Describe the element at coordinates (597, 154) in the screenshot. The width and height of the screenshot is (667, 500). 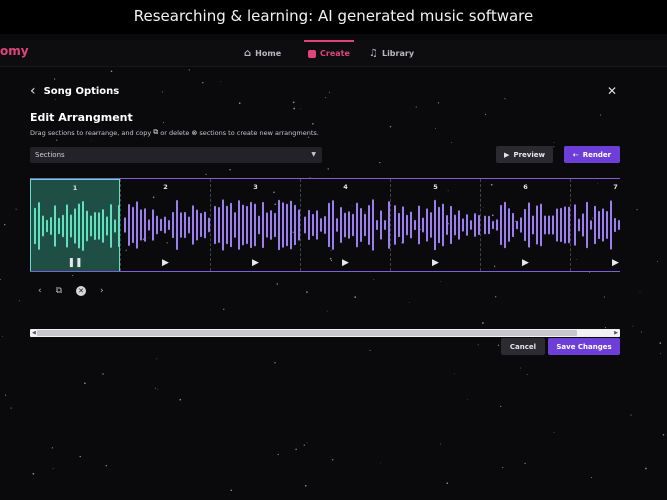
I see `render-label: Render` at that location.